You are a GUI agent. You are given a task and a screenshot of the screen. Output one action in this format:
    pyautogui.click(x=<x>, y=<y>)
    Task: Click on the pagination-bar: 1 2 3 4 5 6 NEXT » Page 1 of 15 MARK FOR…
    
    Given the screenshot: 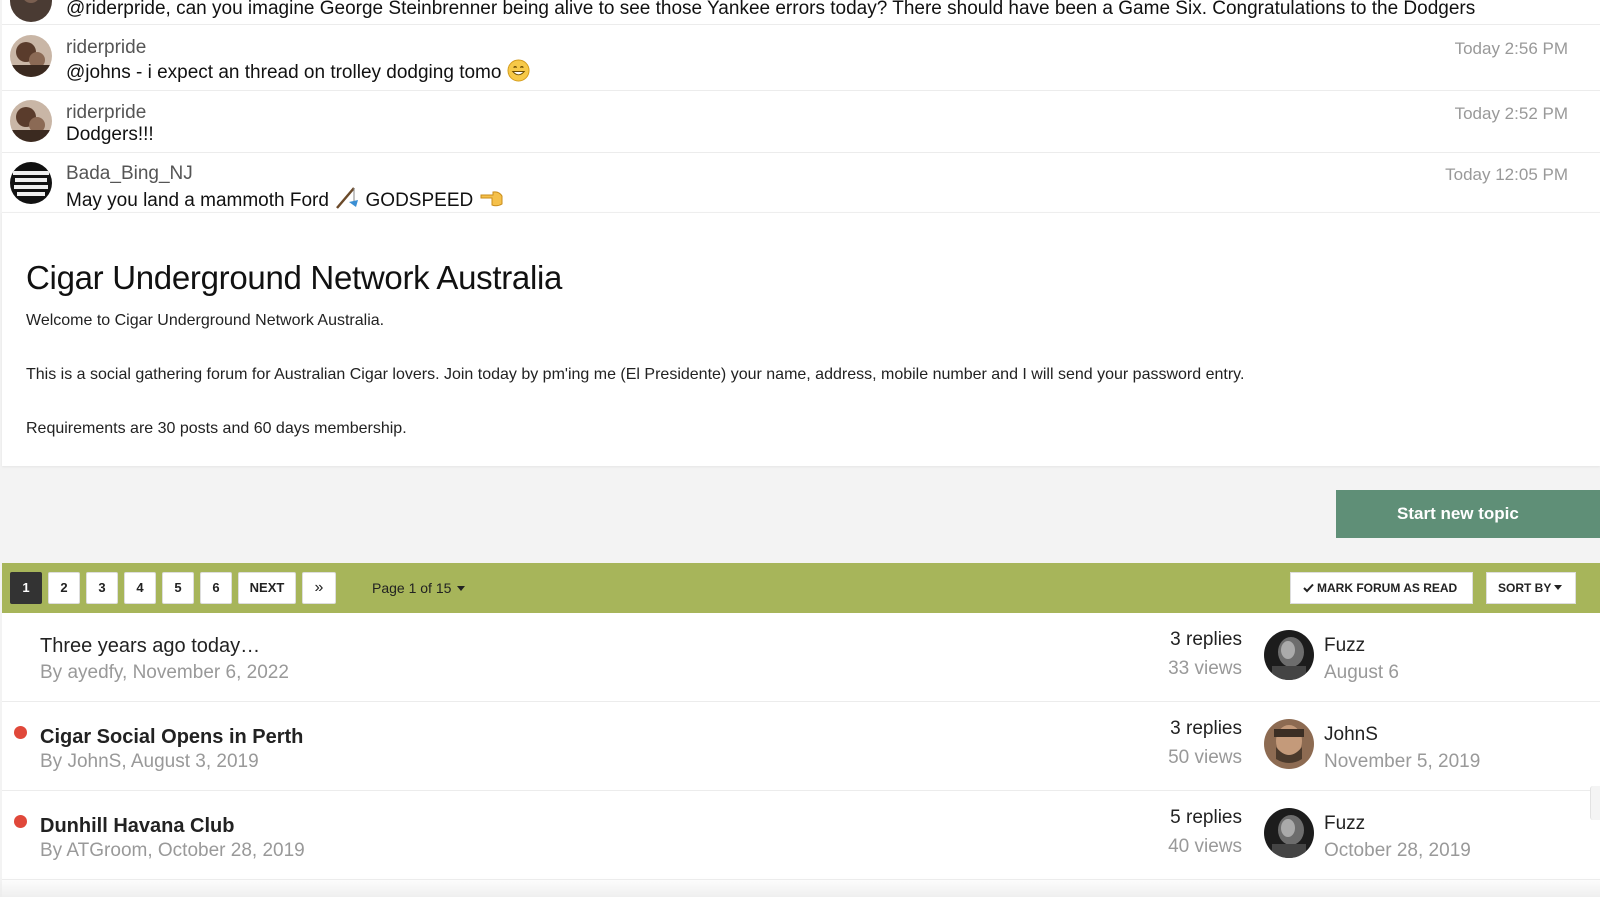 What is the action you would take?
    pyautogui.click(x=801, y=588)
    